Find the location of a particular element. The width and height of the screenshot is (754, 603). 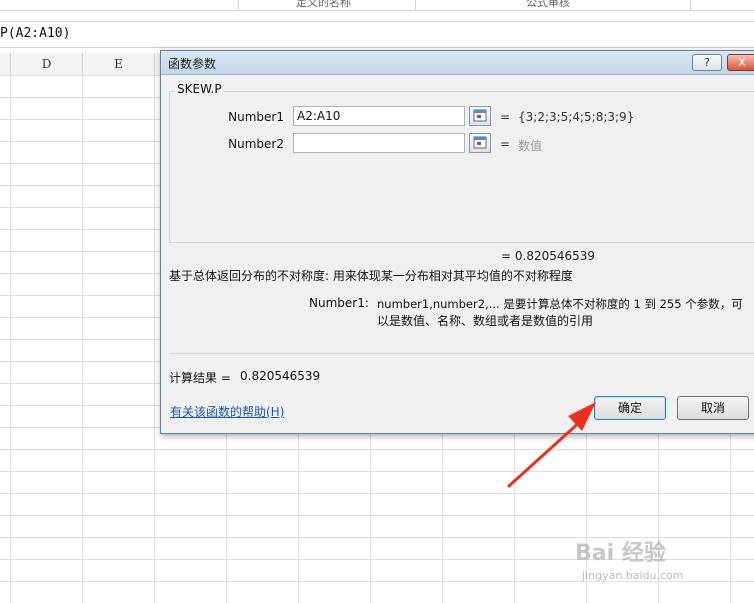

annotation-arrow-icon is located at coordinates (551, 445).